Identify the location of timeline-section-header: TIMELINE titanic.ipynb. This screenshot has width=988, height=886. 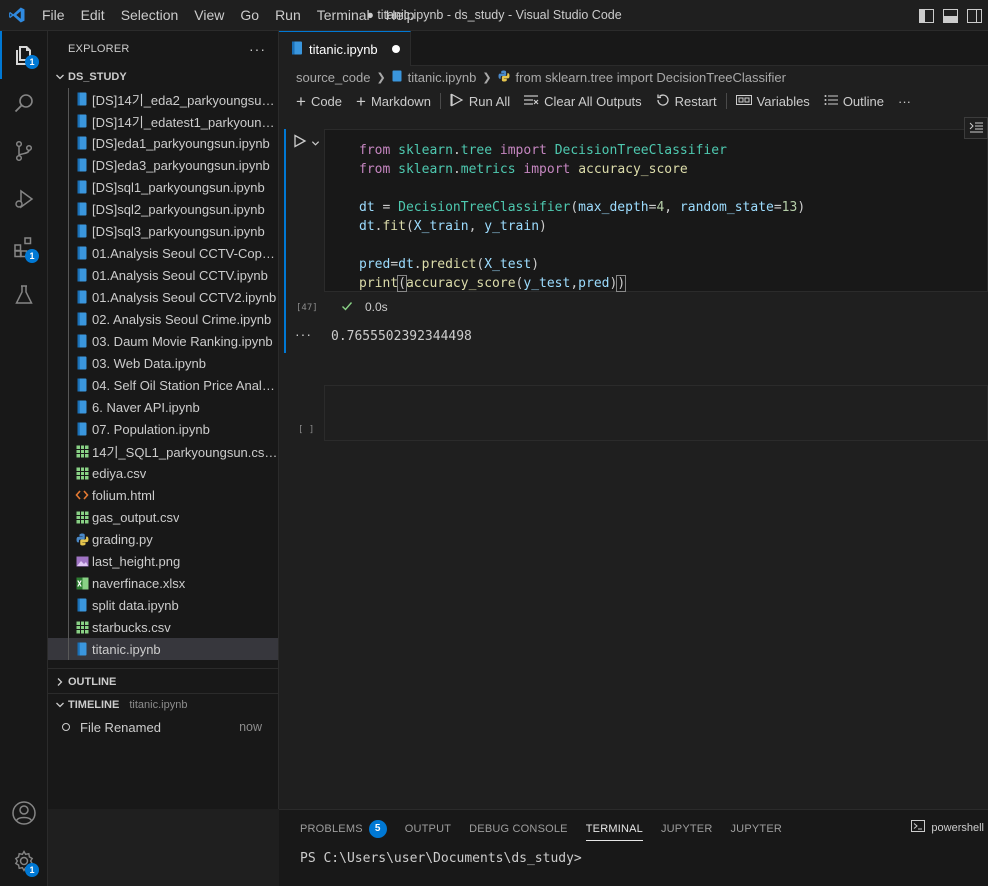
(163, 705).